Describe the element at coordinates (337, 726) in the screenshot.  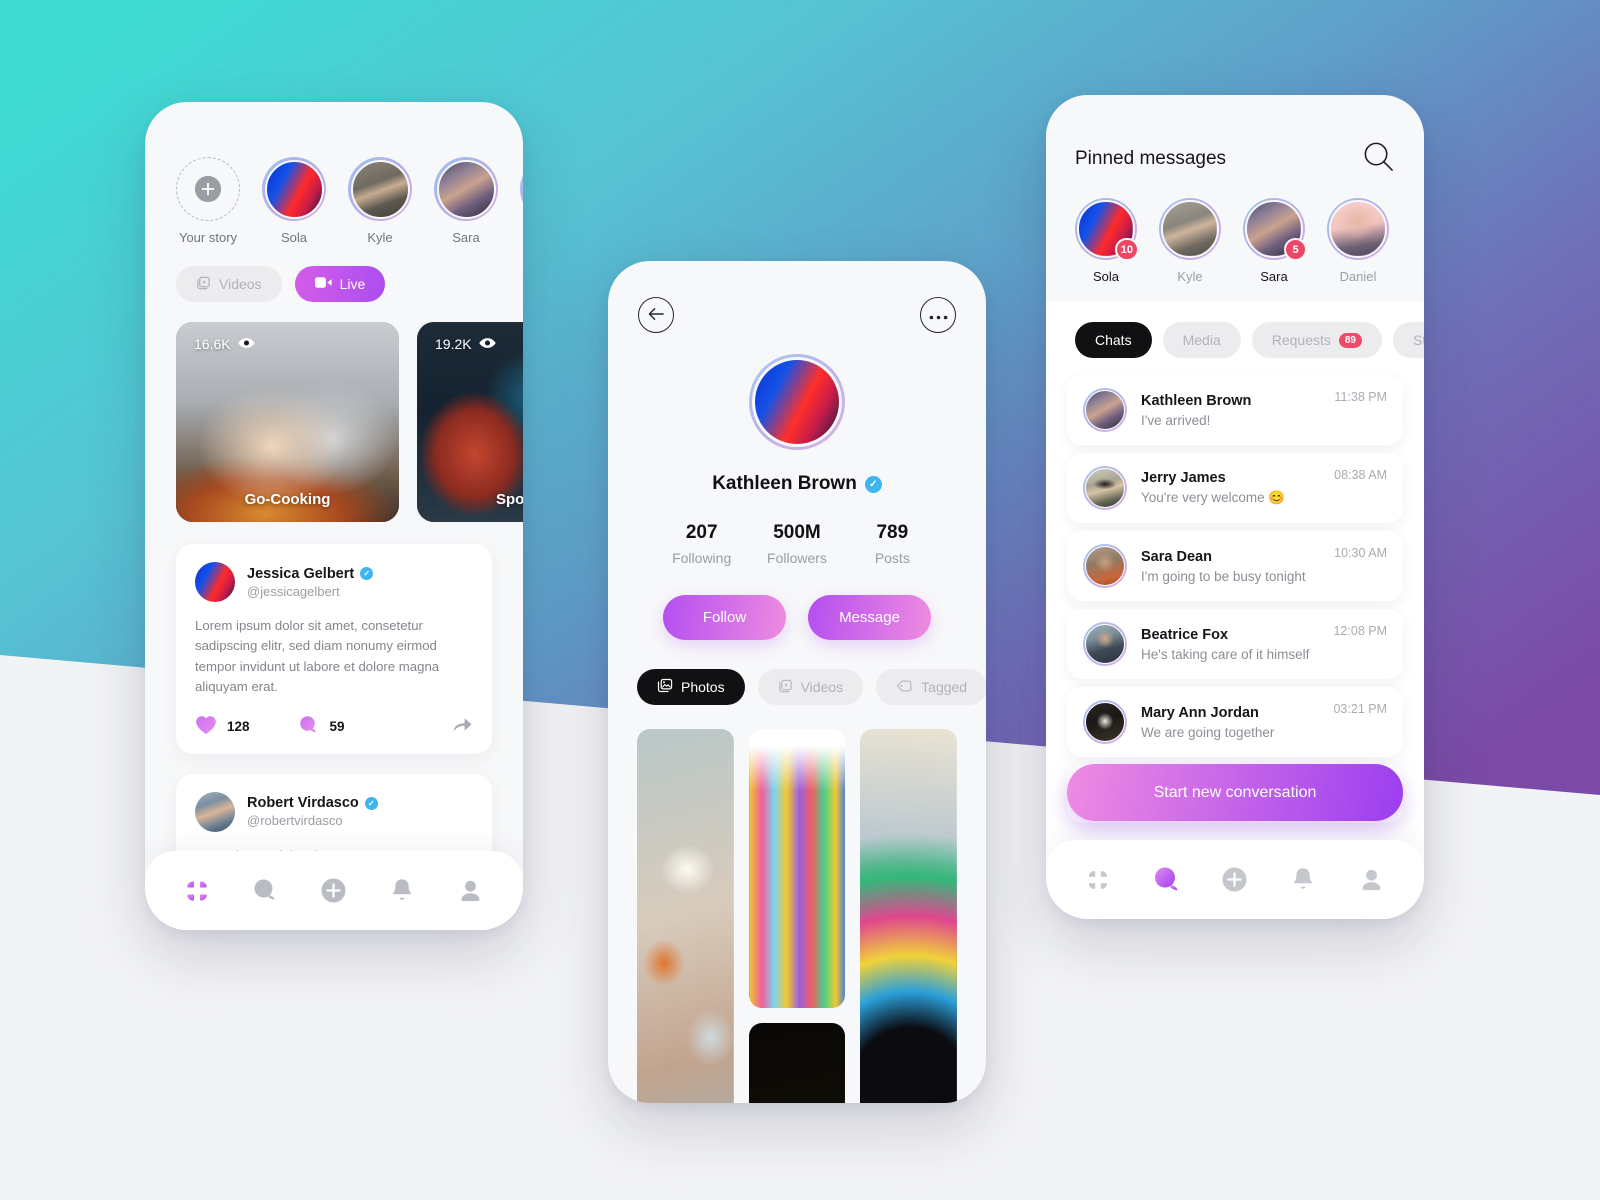
I see `comment-count: 59` at that location.